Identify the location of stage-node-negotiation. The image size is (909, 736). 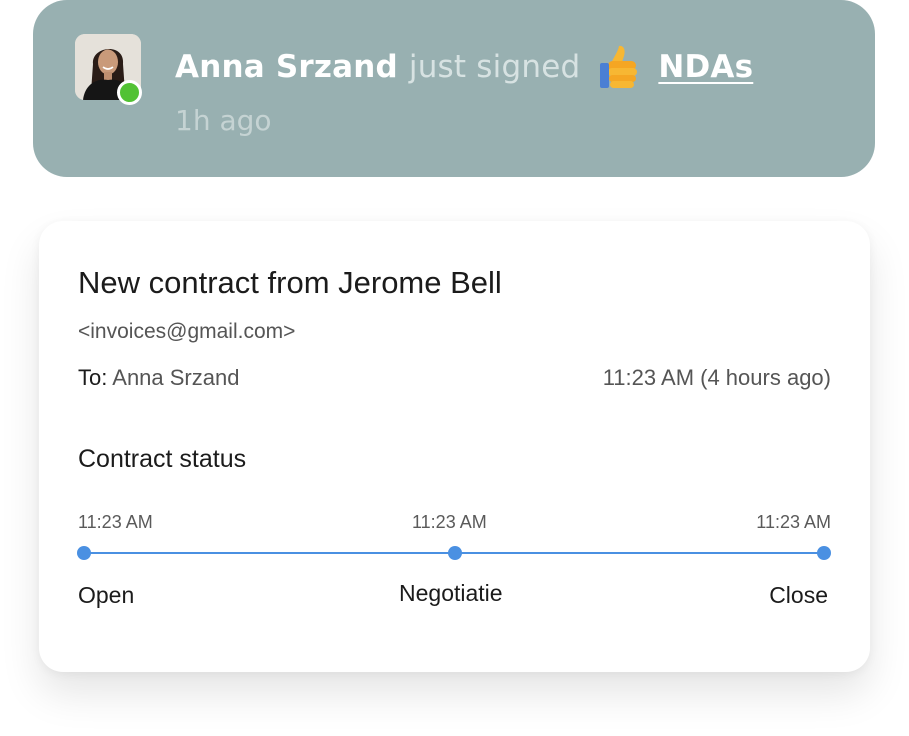
(455, 553).